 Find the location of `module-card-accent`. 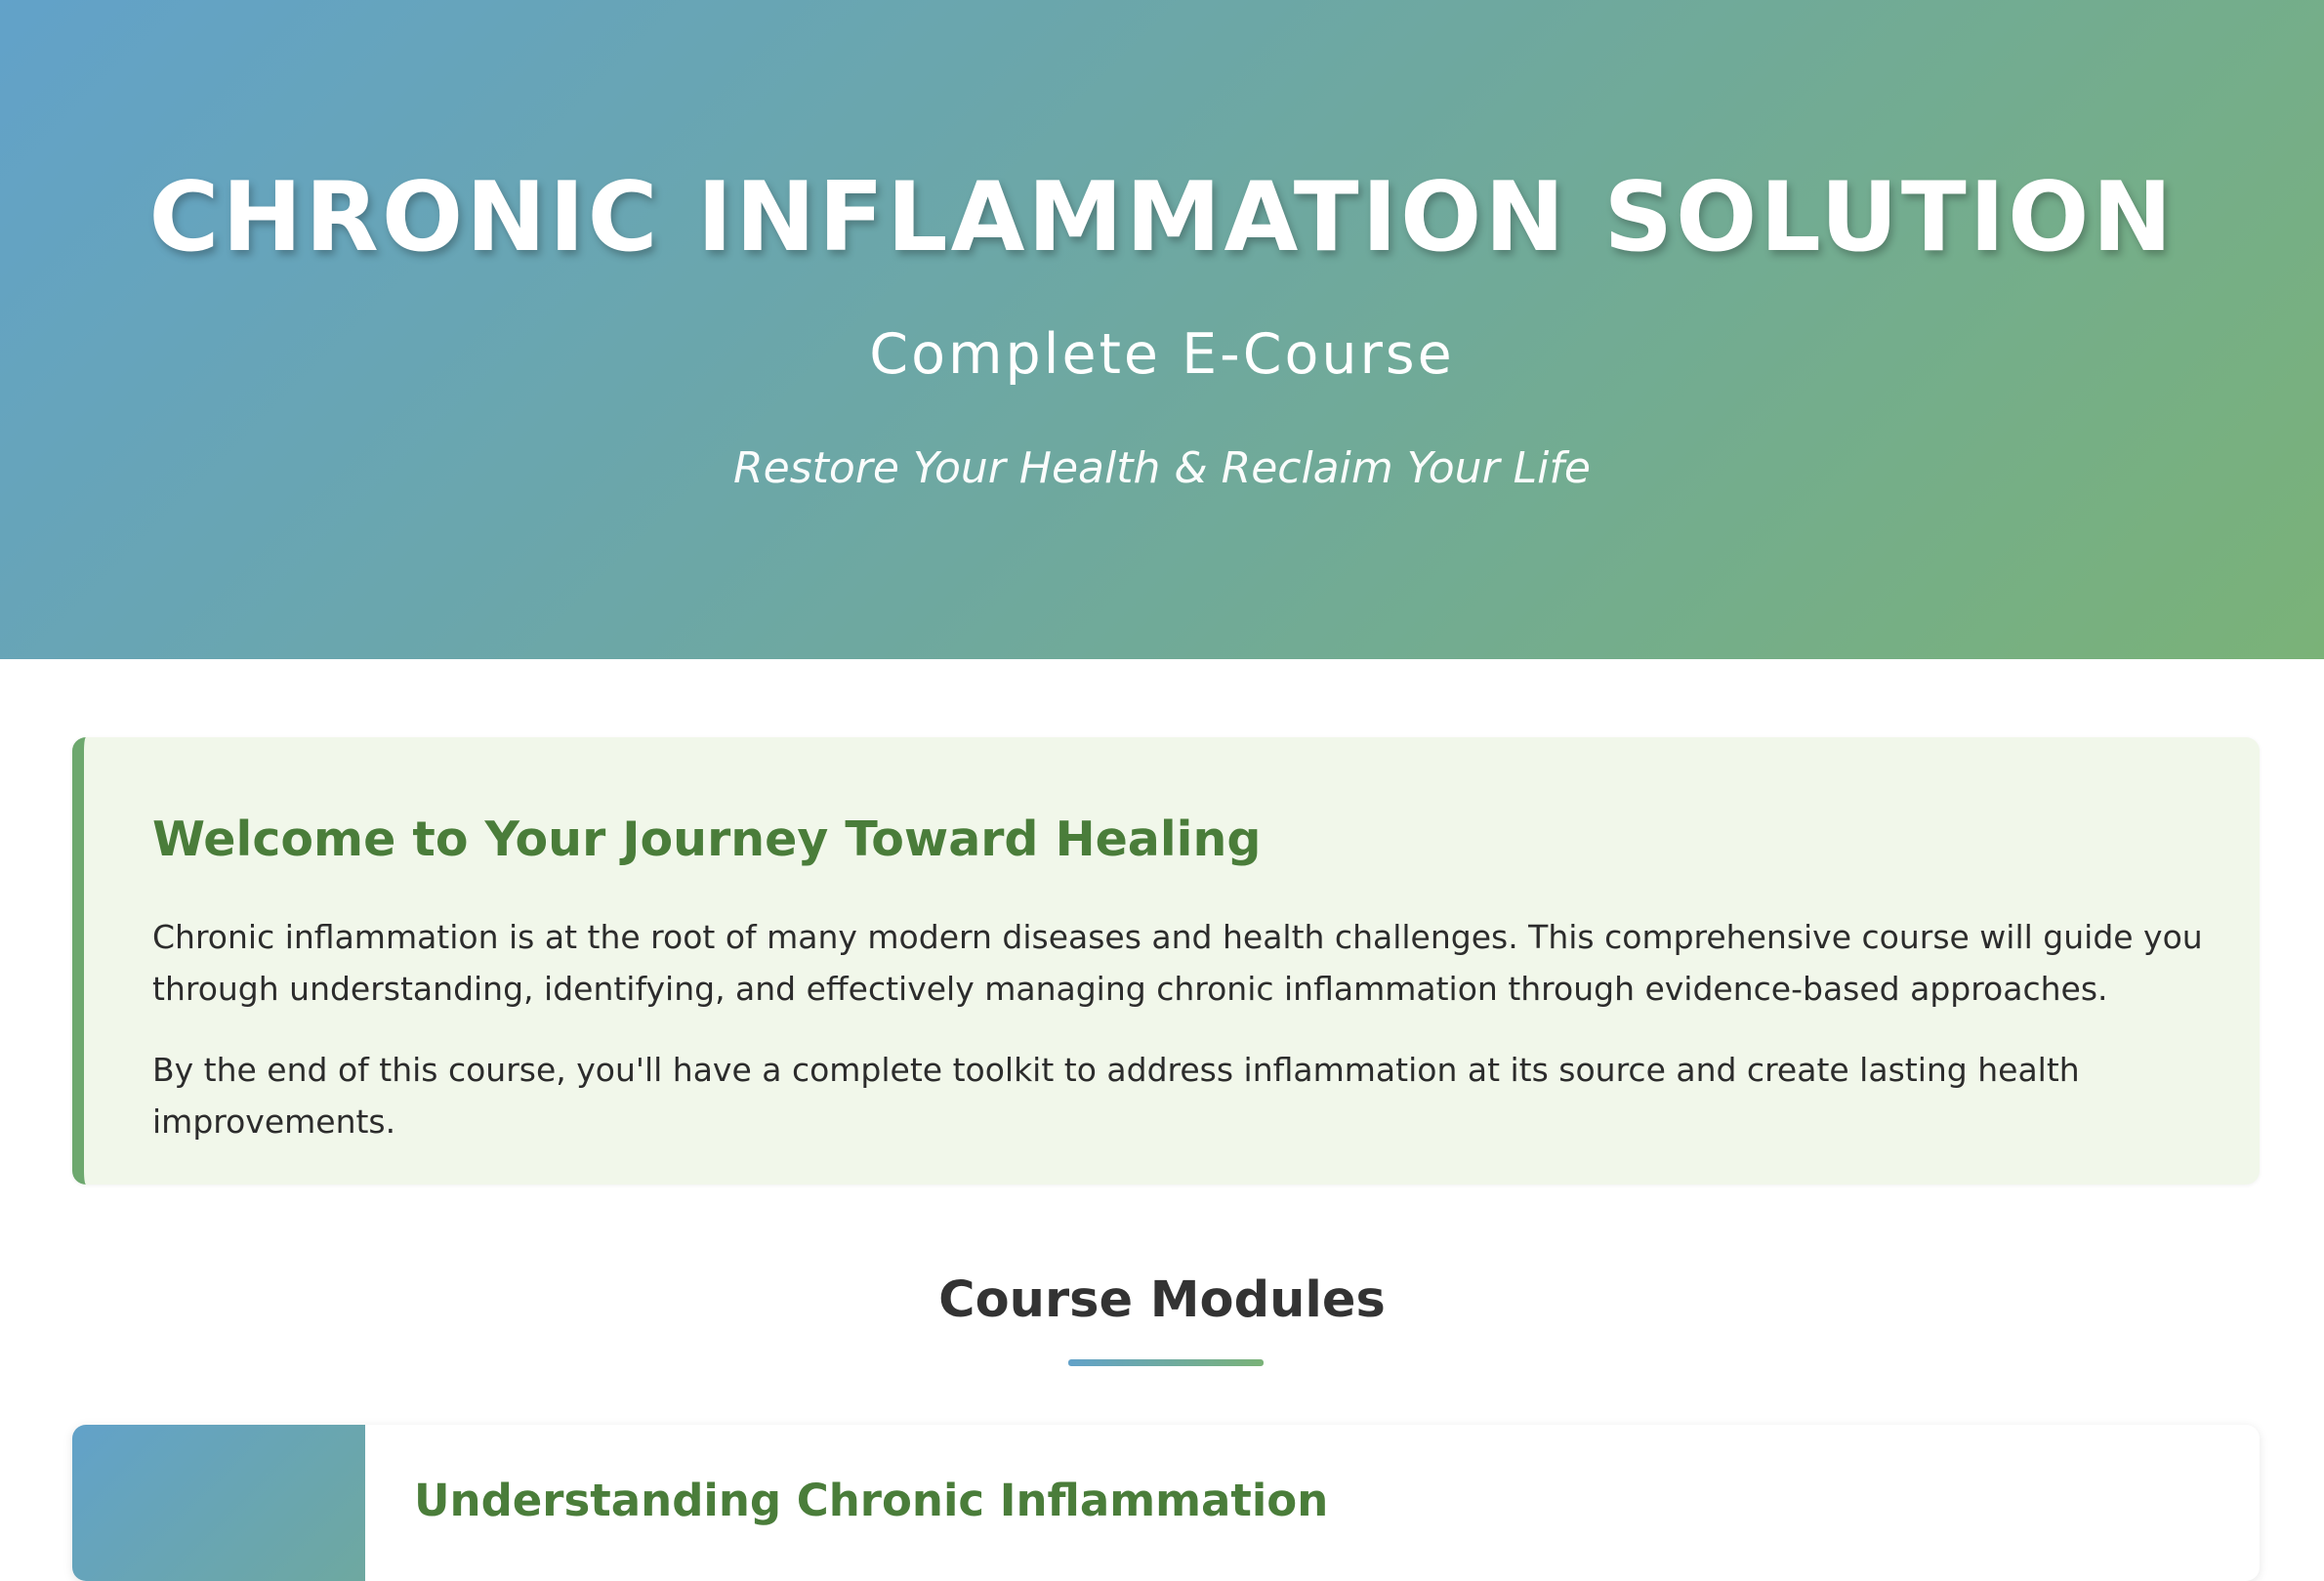

module-card-accent is located at coordinates (218, 1503).